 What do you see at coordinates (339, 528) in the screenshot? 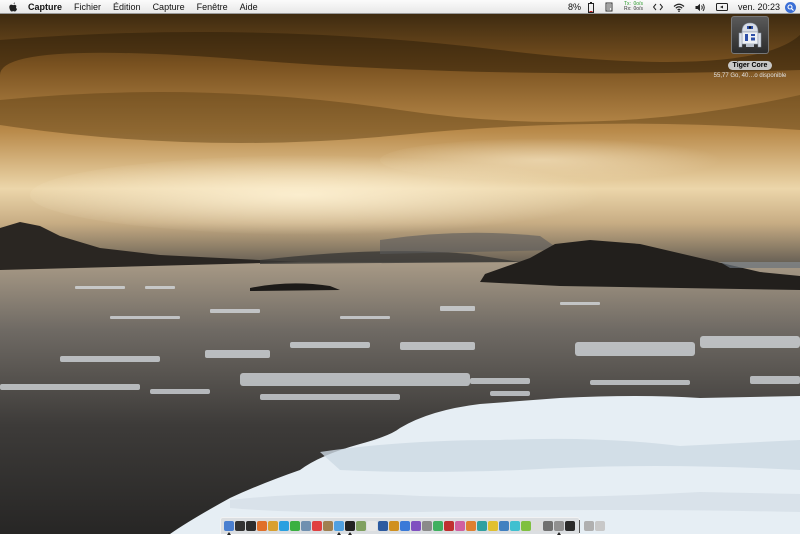
I see `ichat-icon` at bounding box center [339, 528].